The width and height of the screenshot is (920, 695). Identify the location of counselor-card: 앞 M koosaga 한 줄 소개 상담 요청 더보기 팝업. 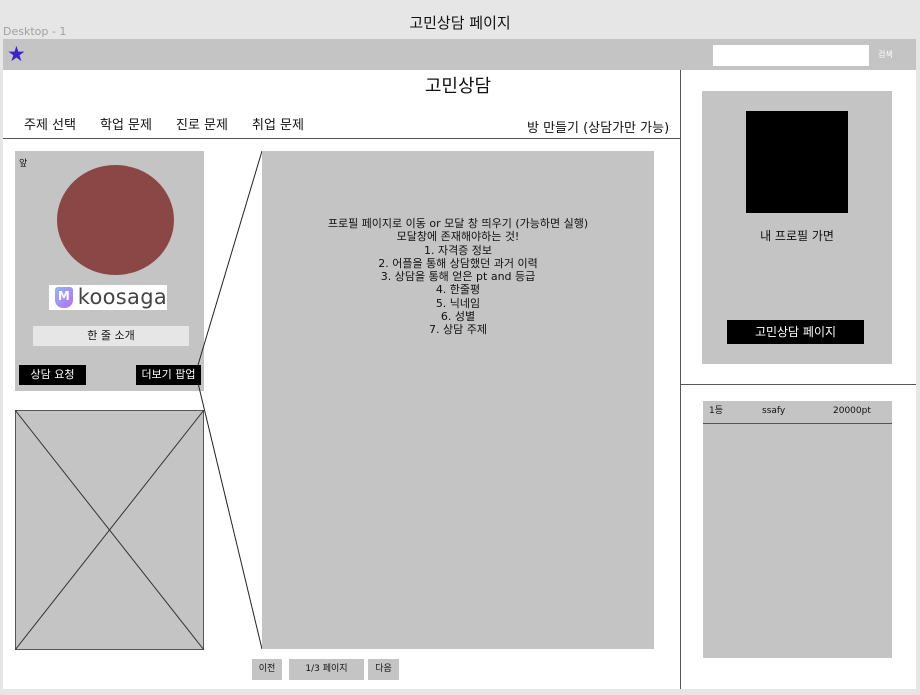
(109, 271).